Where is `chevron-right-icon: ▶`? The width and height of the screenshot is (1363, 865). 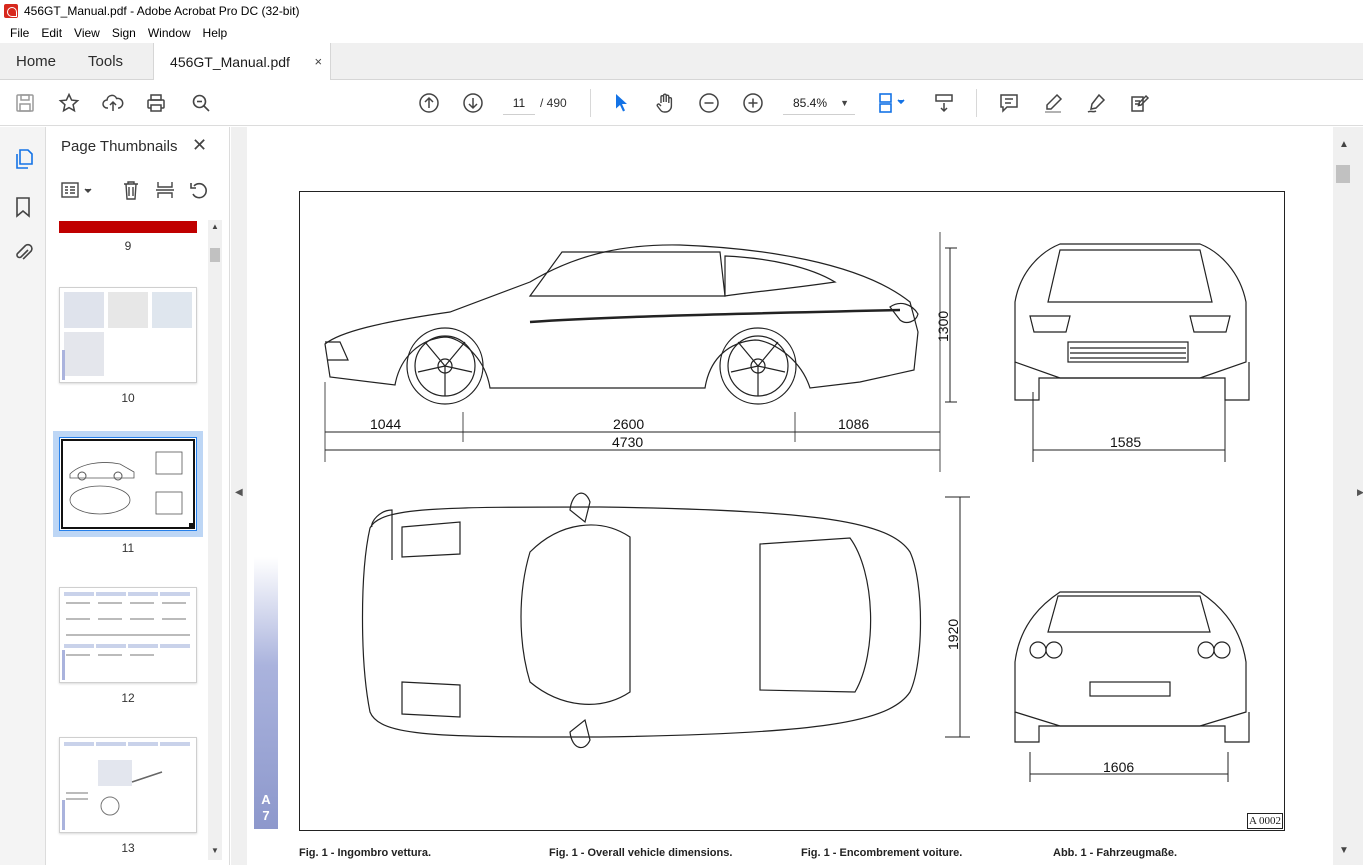
chevron-right-icon: ▶ is located at coordinates (1360, 492).